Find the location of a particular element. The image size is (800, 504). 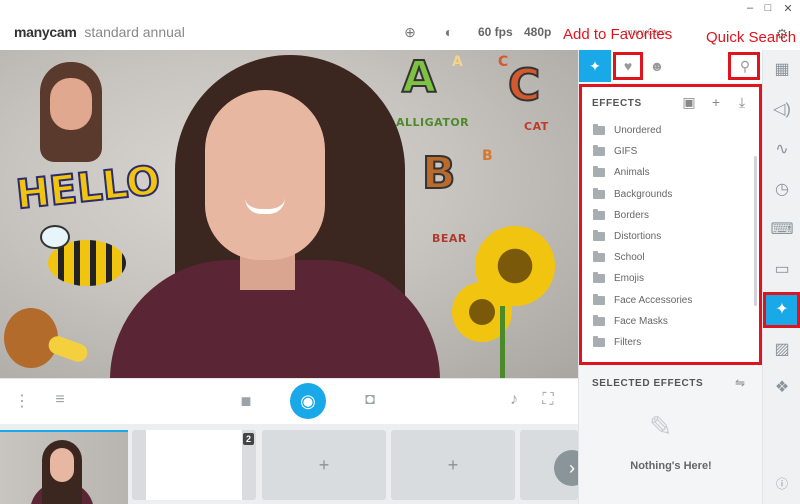

resolution-selector: 480p is located at coordinates (537, 32).